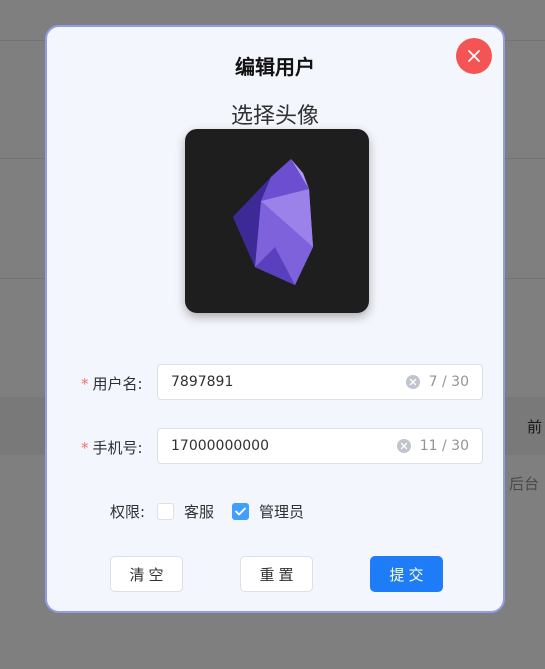 The height and width of the screenshot is (669, 545). Describe the element at coordinates (406, 574) in the screenshot. I see `submit-button: 提交` at that location.